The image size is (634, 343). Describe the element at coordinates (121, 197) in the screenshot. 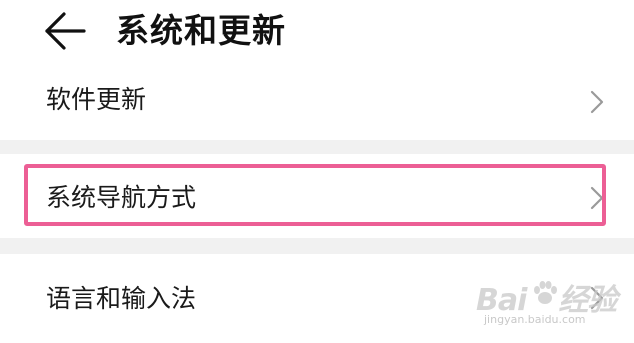

I see `settings-item-label: 系统导航方式` at that location.